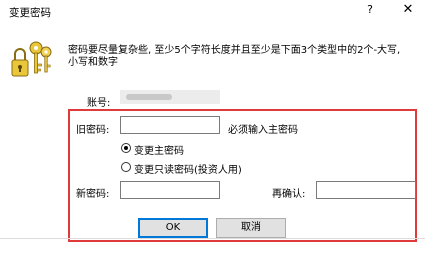 This screenshot has width=425, height=253. I want to click on cancel-button: 取消, so click(251, 228).